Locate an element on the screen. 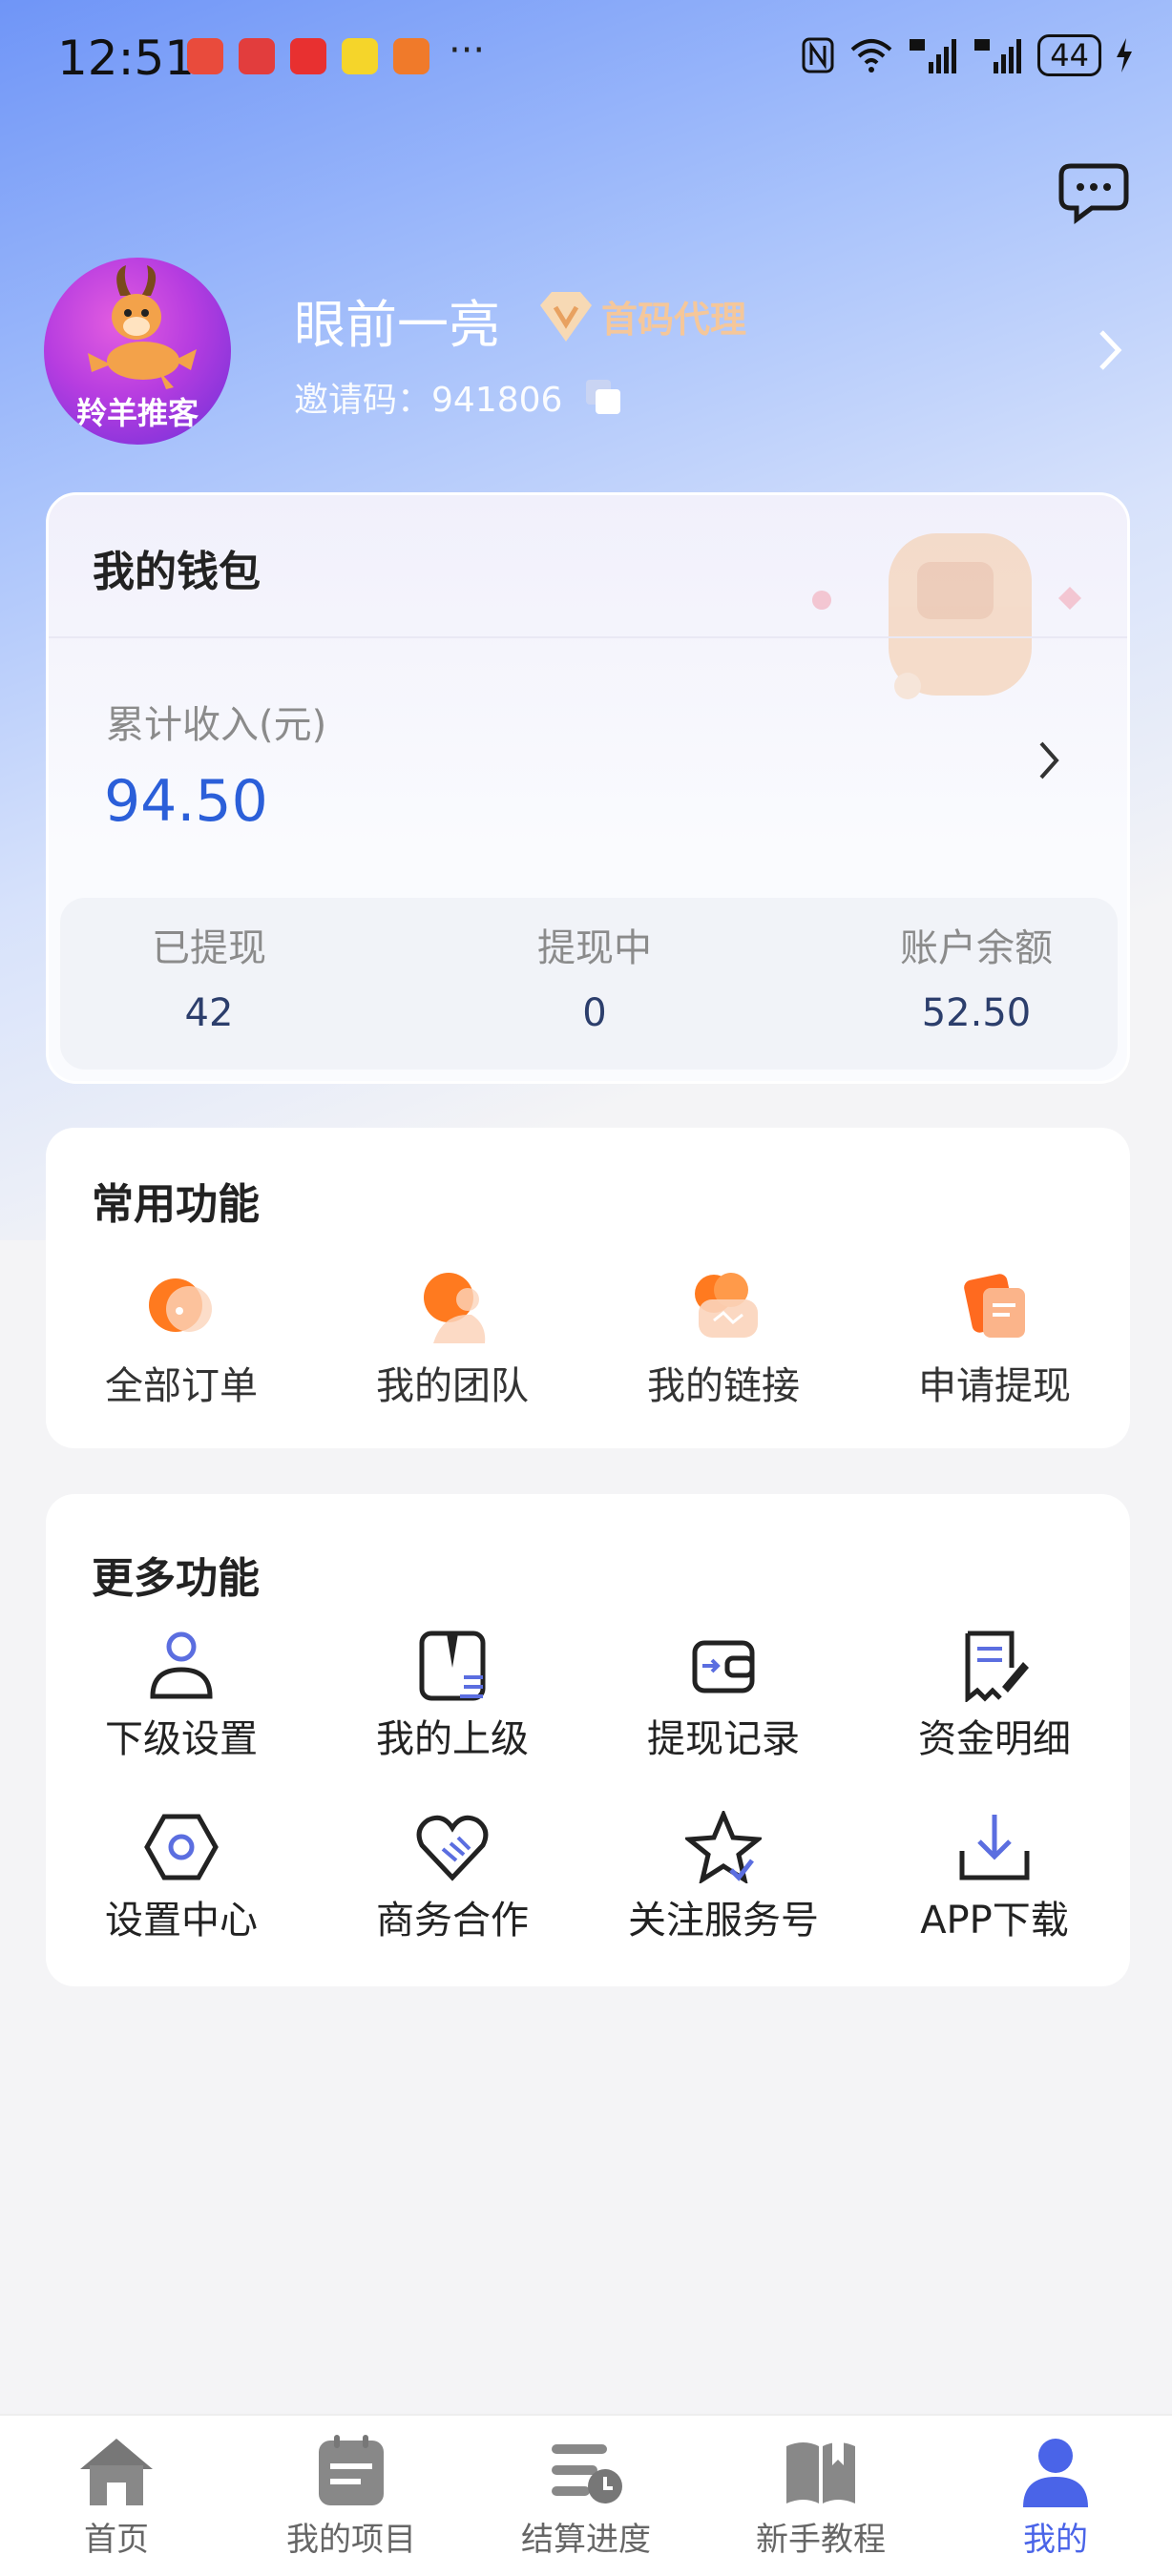 This screenshot has height=2576, width=1172. follow-service-account-button: 关注服务号 is located at coordinates (723, 1877).